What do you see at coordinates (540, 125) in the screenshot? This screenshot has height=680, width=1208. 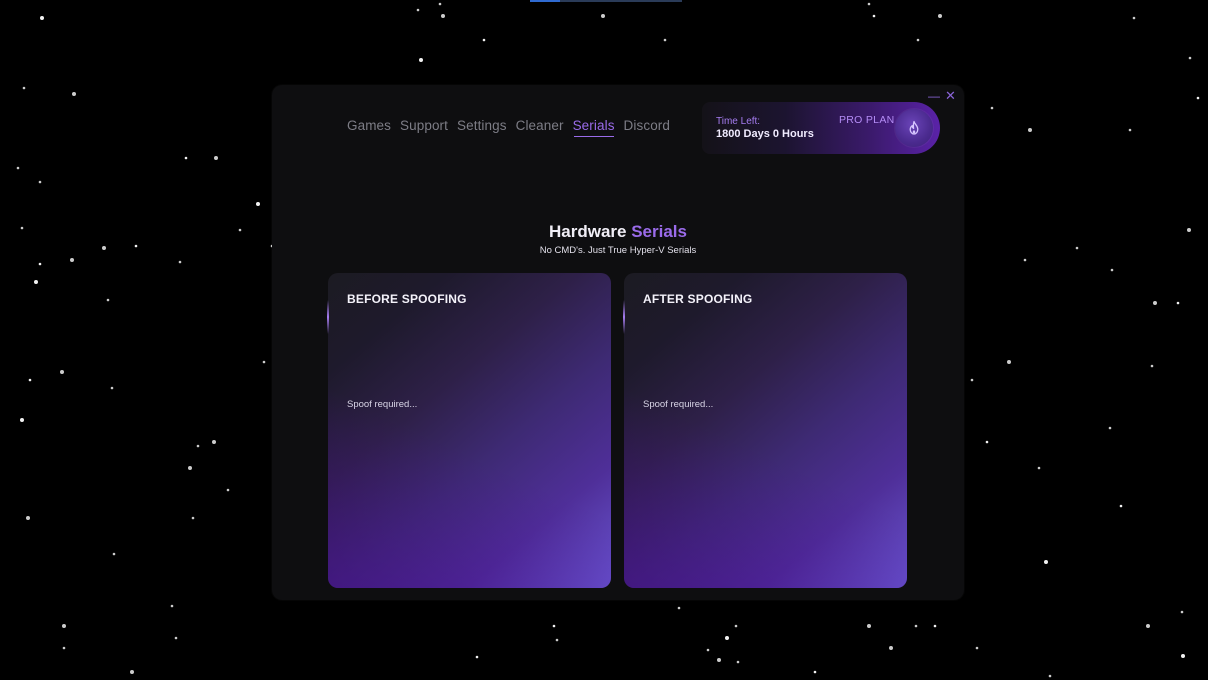 I see `nav-item-cleaner: Cleaner` at bounding box center [540, 125].